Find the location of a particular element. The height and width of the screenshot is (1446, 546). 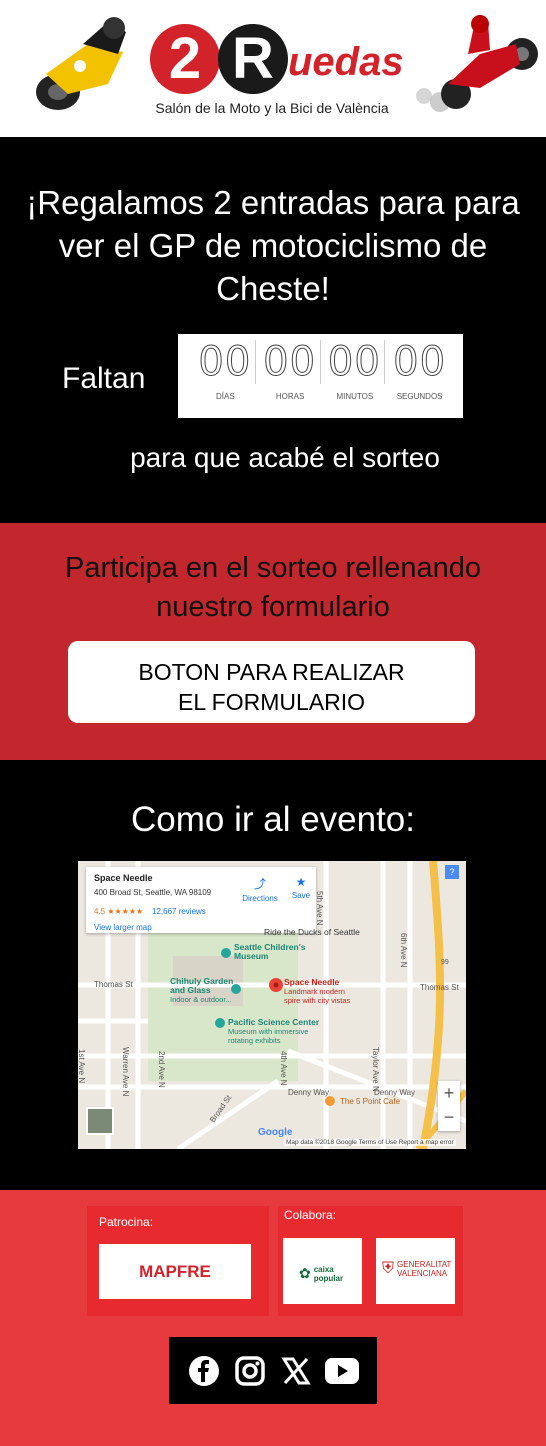

youtube-icon is located at coordinates (342, 1371).